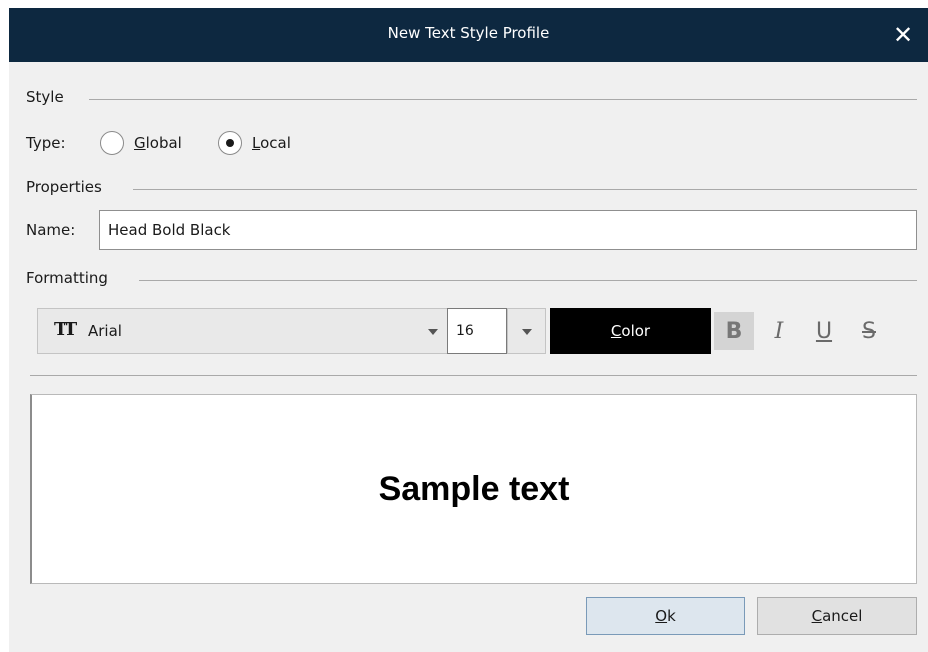  What do you see at coordinates (158, 143) in the screenshot?
I see `global-radio-label: Global` at bounding box center [158, 143].